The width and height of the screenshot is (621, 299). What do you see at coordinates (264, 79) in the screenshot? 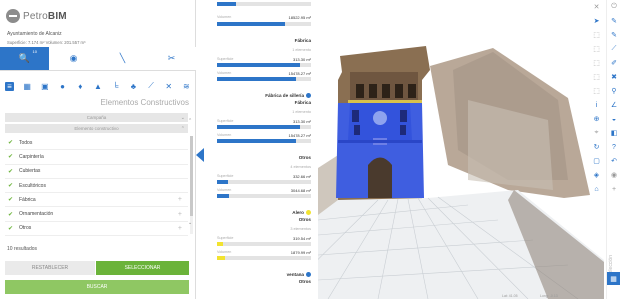
I see `volume-bar` at bounding box center [264, 79].